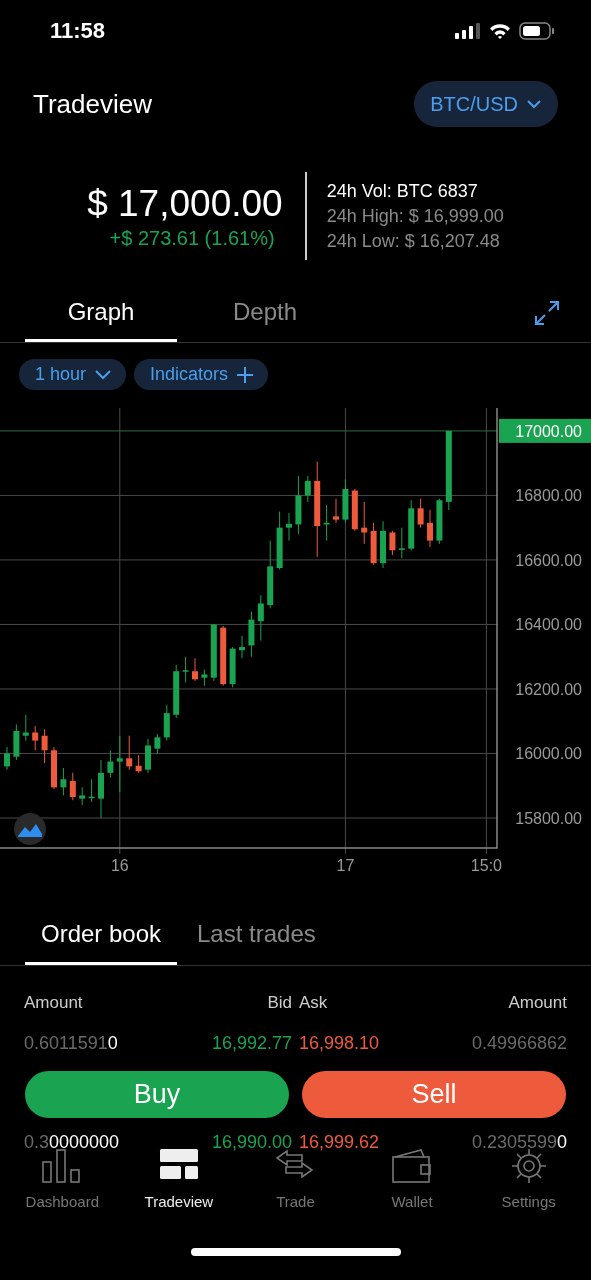 Image resolution: width=591 pixels, height=1280 pixels. I want to click on column-header: Ask, so click(314, 1003).